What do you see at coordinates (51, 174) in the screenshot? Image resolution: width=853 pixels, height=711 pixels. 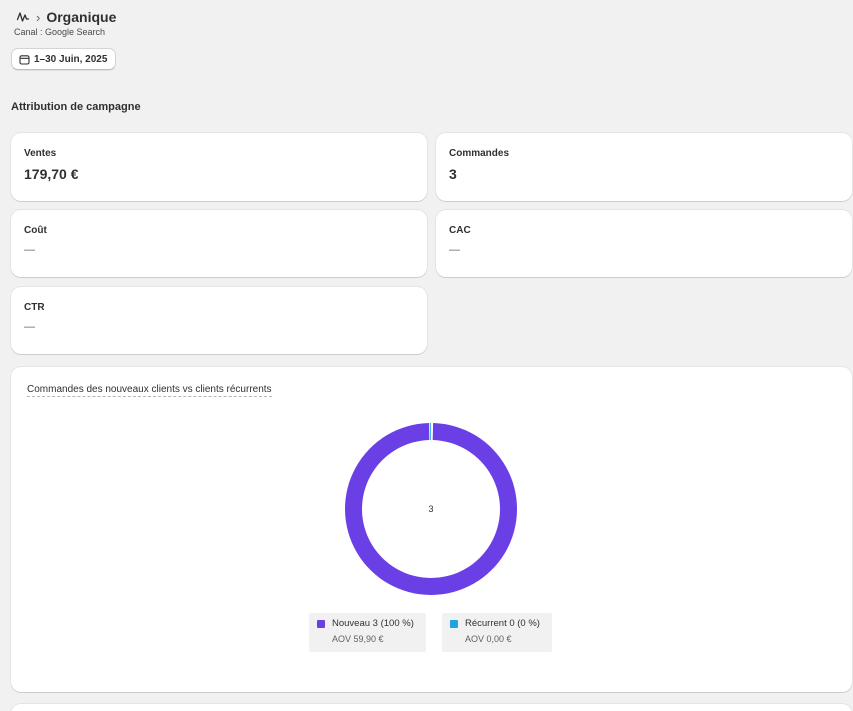 I see `metric-value: 179,70 €` at bounding box center [51, 174].